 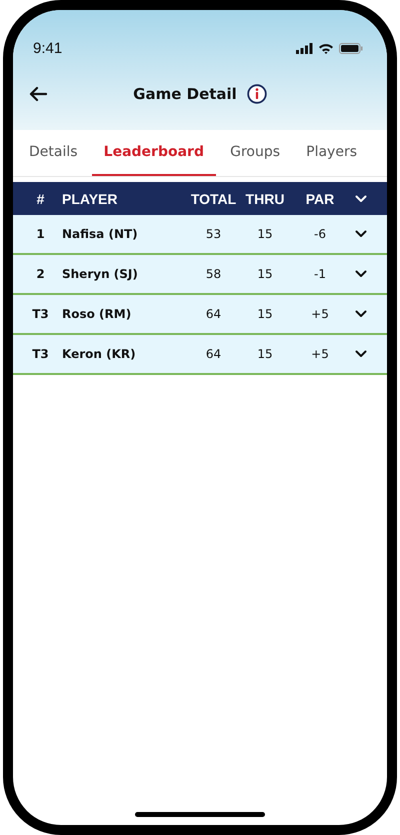 What do you see at coordinates (200, 275) in the screenshot?
I see `leaderboard-row: 2 Sheryn (SJ) 58 15 -1` at bounding box center [200, 275].